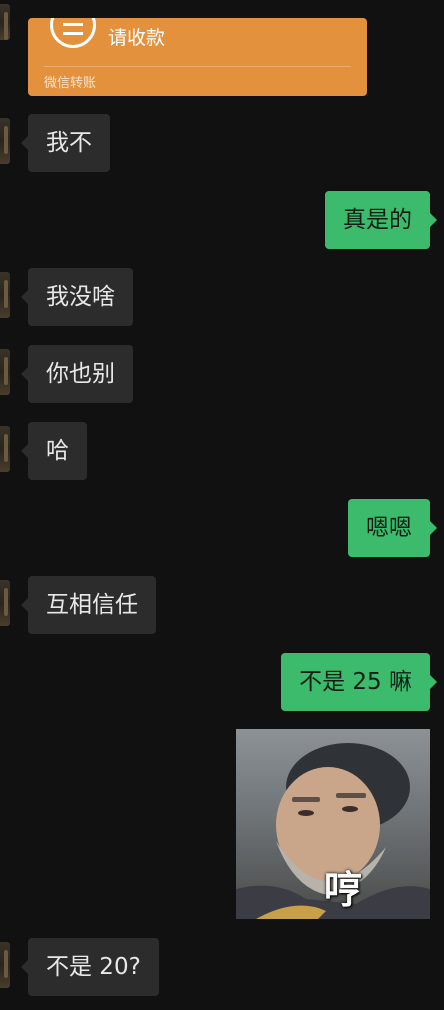  Describe the element at coordinates (137, 38) in the screenshot. I see `transfer-title: 请收款` at that location.